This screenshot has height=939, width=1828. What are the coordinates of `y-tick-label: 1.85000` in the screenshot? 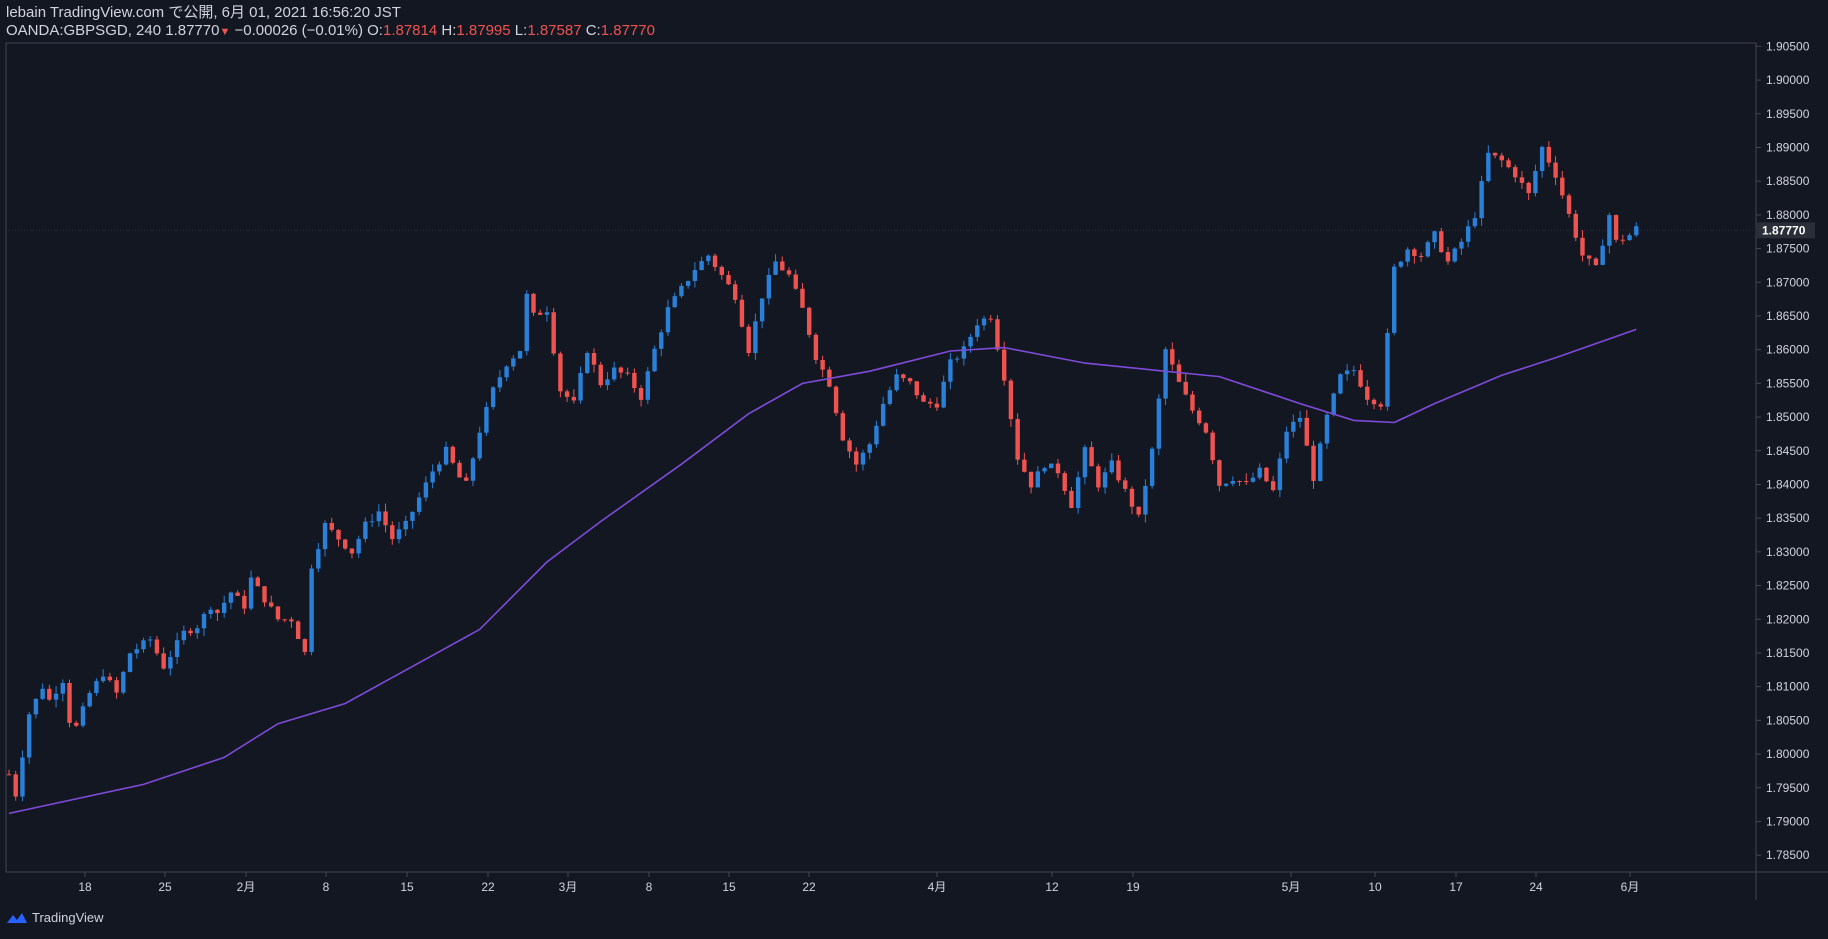 It's located at (1788, 417).